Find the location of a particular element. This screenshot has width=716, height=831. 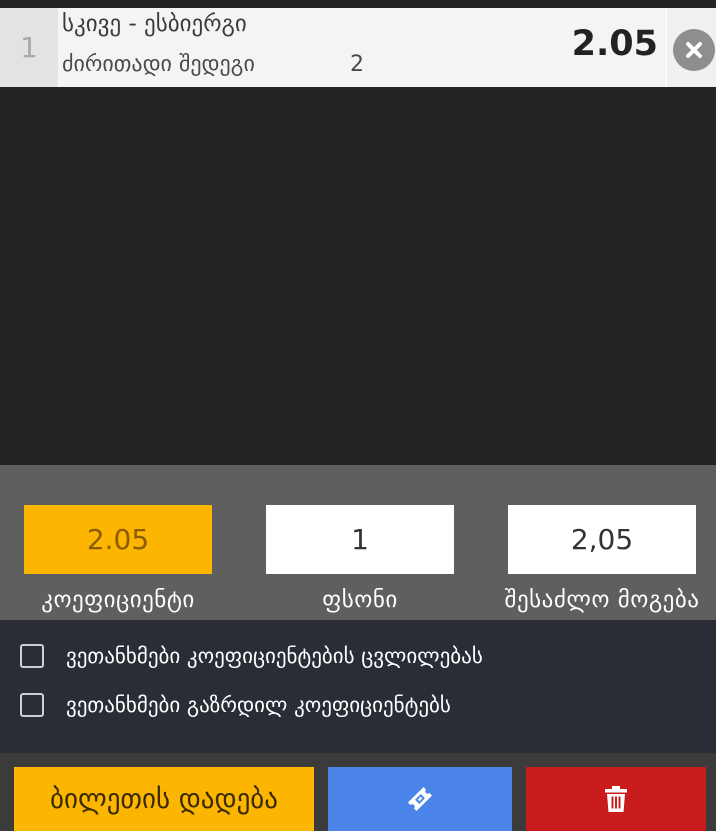

bet-odds: 2.05 is located at coordinates (614, 44).